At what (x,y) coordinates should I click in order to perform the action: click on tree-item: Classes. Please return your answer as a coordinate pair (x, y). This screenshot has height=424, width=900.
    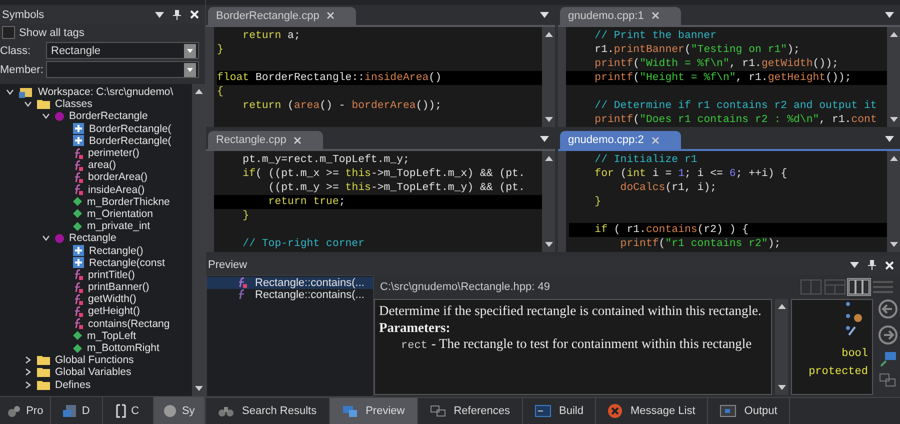
    Looking at the image, I should click on (73, 104).